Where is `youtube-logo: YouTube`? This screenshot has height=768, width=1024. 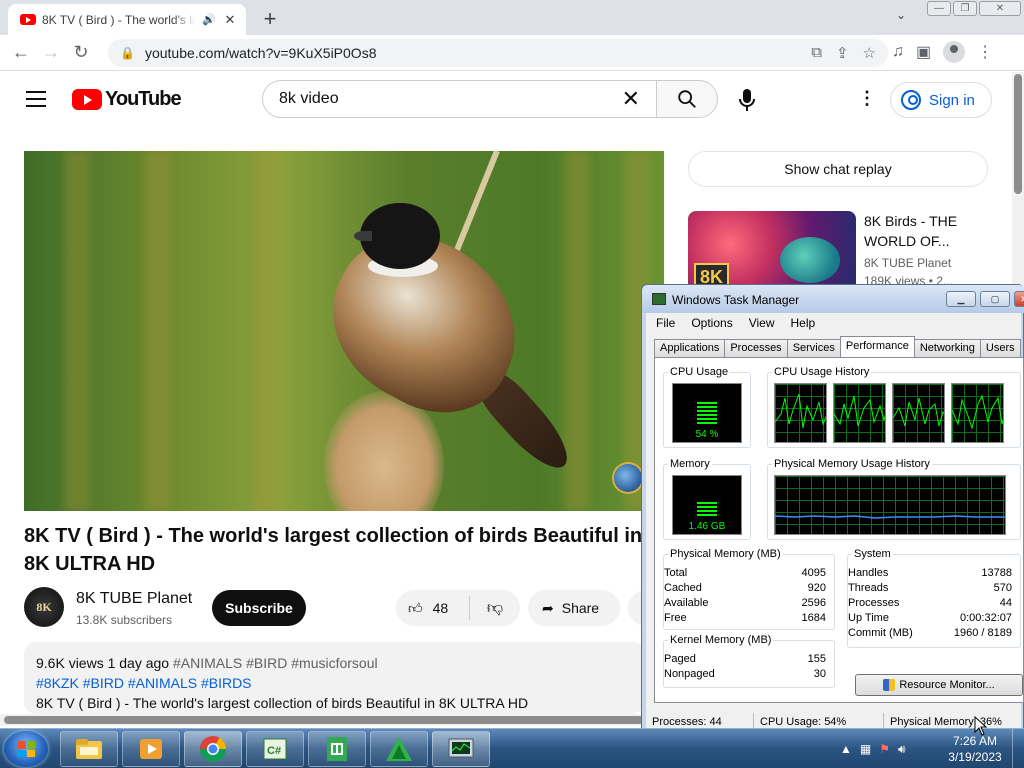
youtube-logo: YouTube is located at coordinates (127, 99).